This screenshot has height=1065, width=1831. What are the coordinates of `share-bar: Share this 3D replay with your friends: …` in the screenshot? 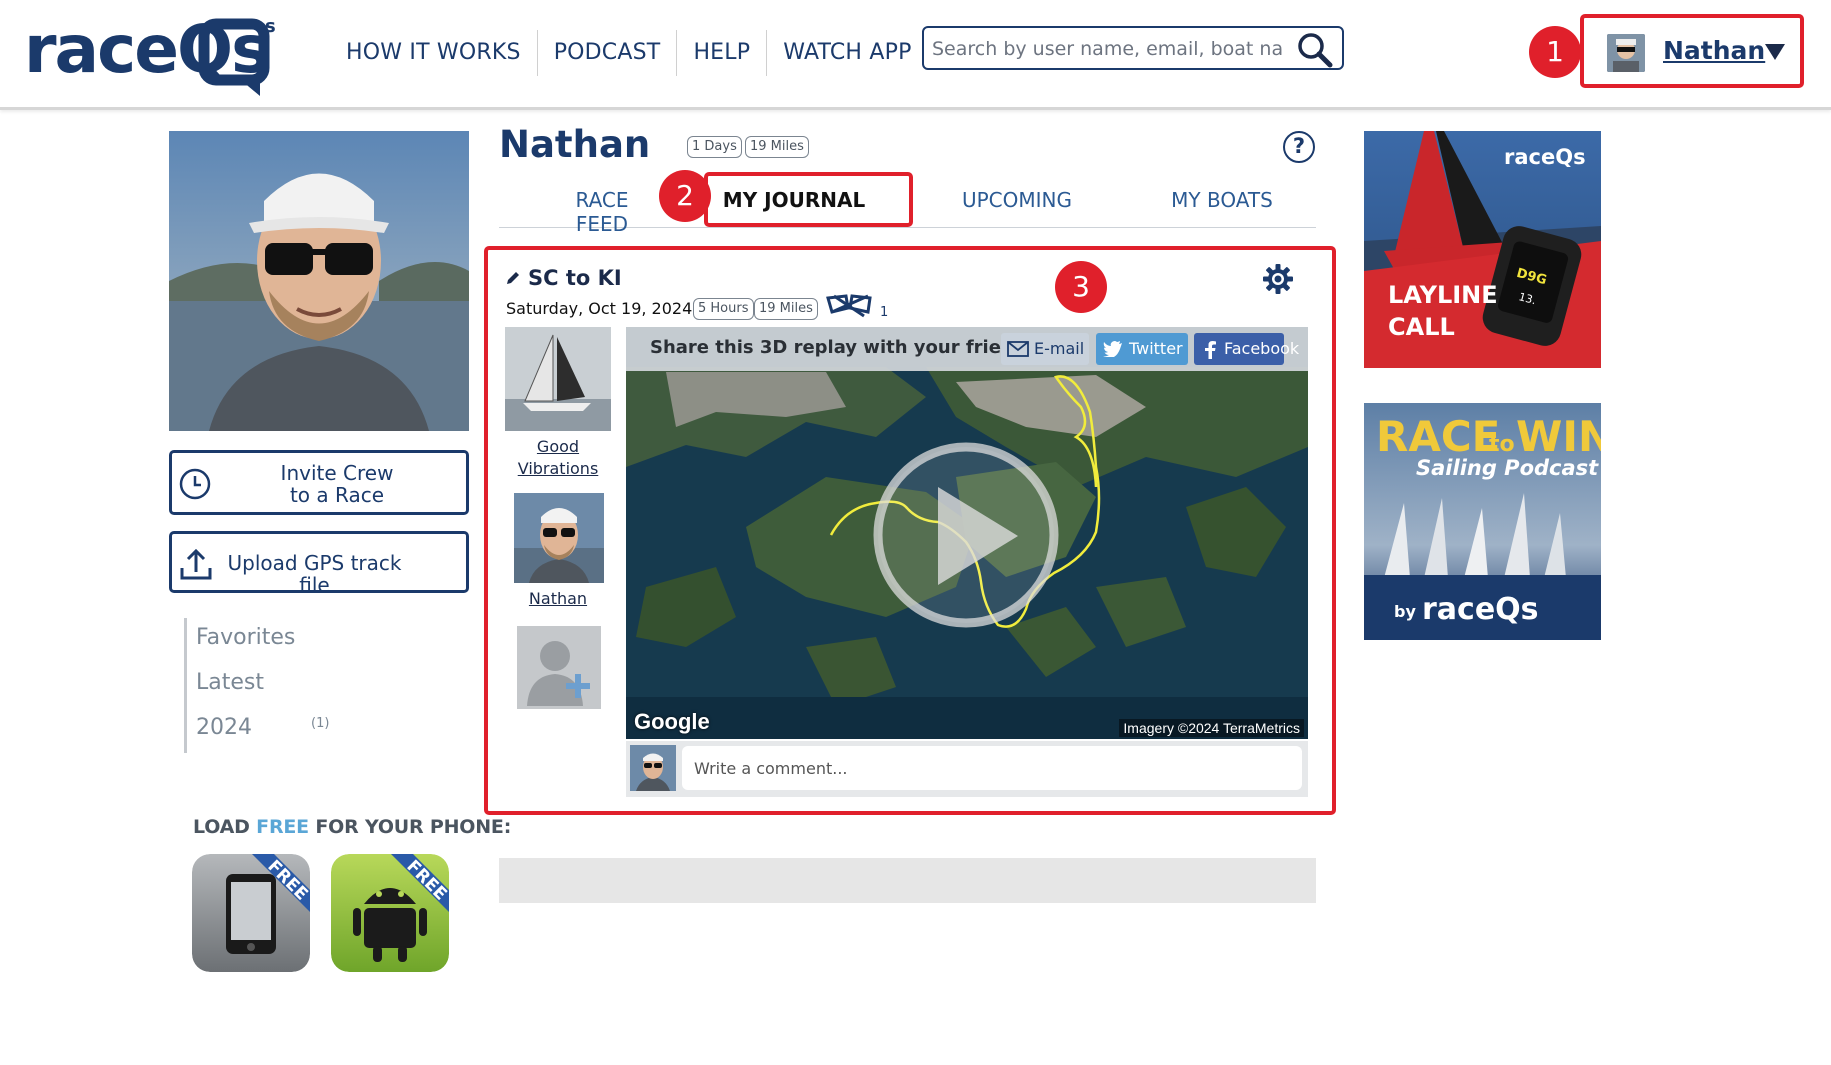 It's located at (967, 349).